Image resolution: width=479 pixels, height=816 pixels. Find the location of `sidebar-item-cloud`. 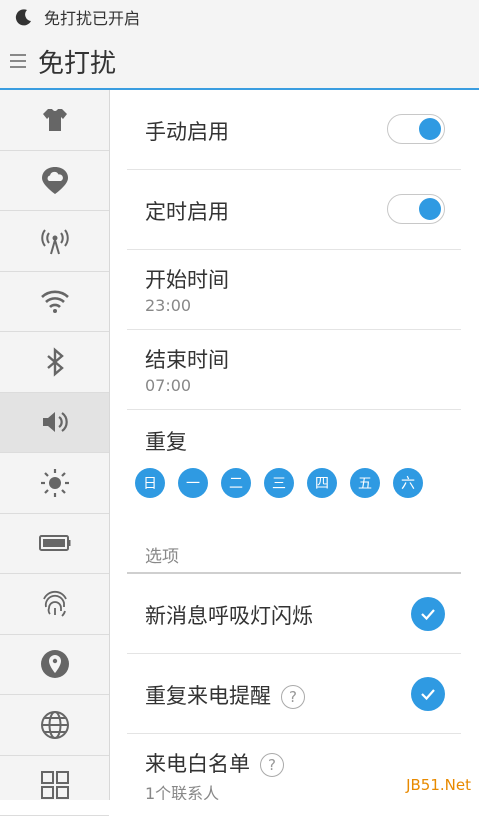

sidebar-item-cloud is located at coordinates (54, 181).